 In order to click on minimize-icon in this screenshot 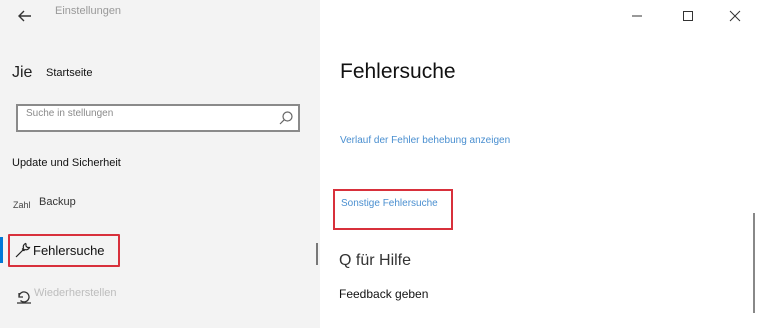, I will do `click(637, 16)`.